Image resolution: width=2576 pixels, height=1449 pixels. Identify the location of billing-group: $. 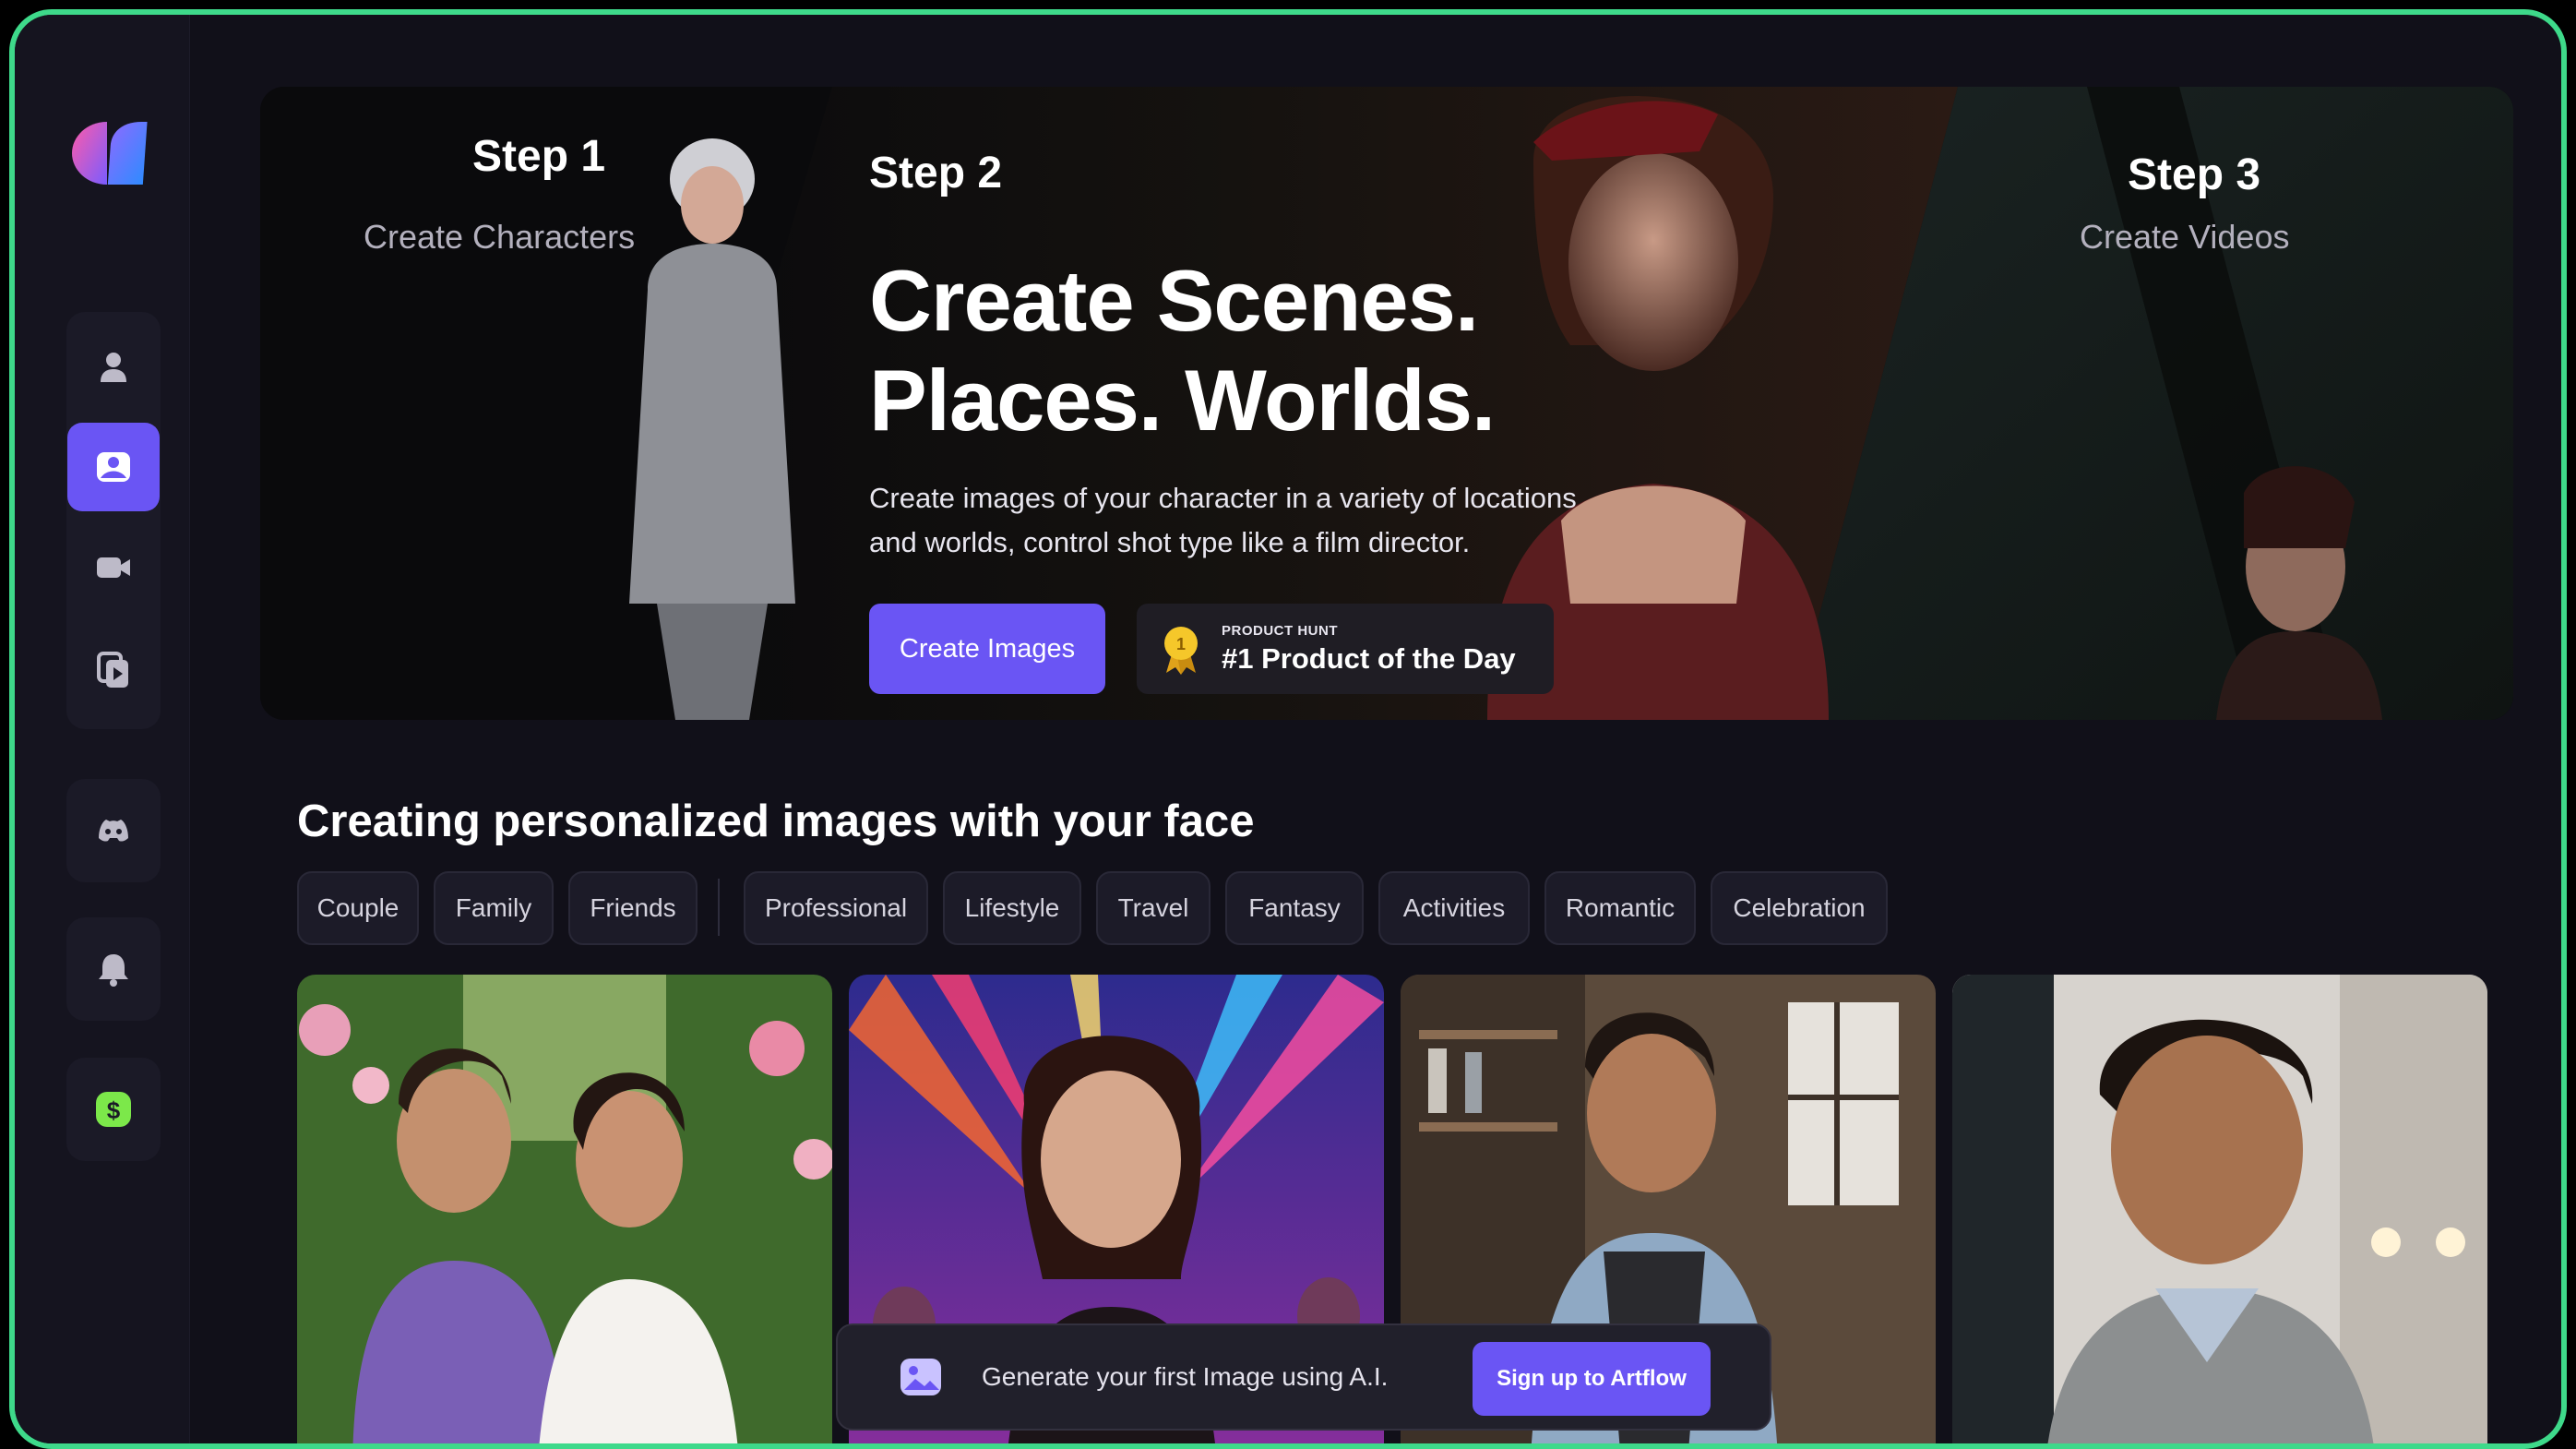
(113, 1110).